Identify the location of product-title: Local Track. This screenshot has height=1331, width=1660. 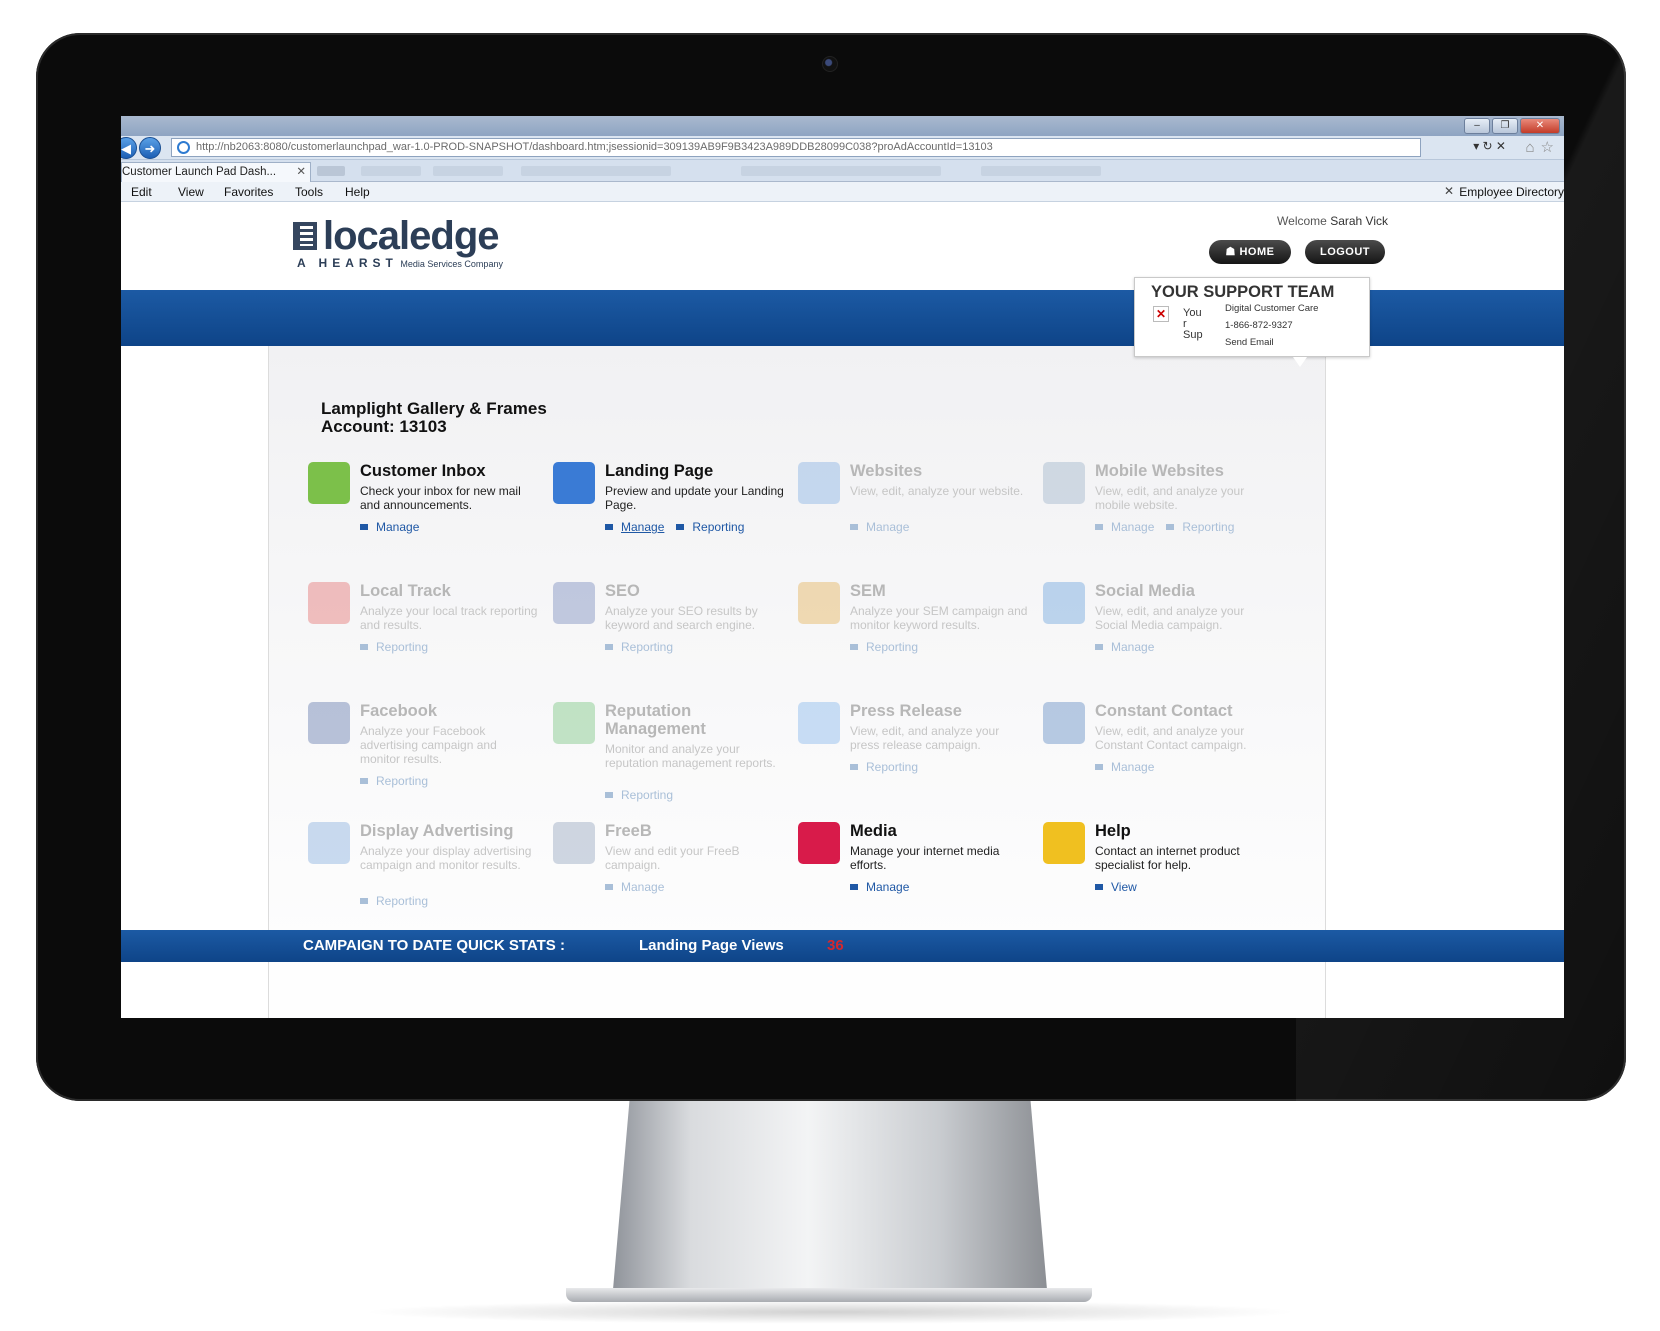
(405, 591).